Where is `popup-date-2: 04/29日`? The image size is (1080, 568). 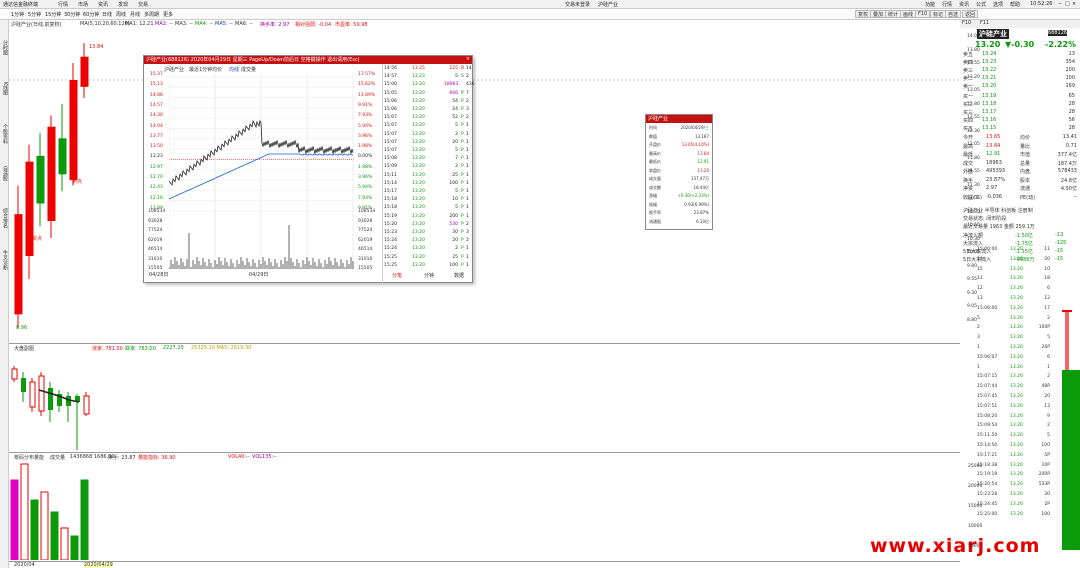 popup-date-2: 04/29日 is located at coordinates (259, 275).